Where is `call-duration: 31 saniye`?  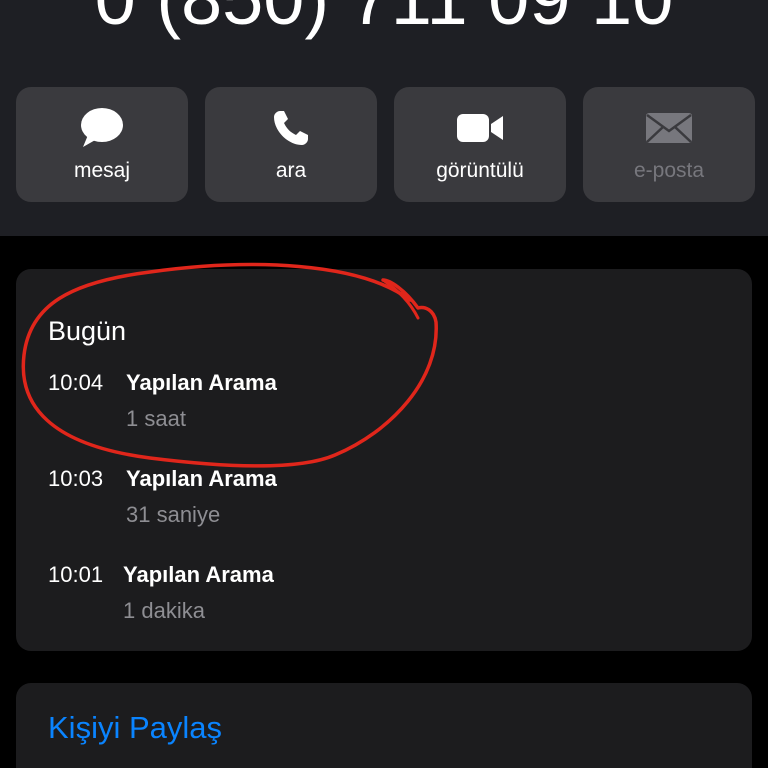 call-duration: 31 saniye is located at coordinates (173, 514).